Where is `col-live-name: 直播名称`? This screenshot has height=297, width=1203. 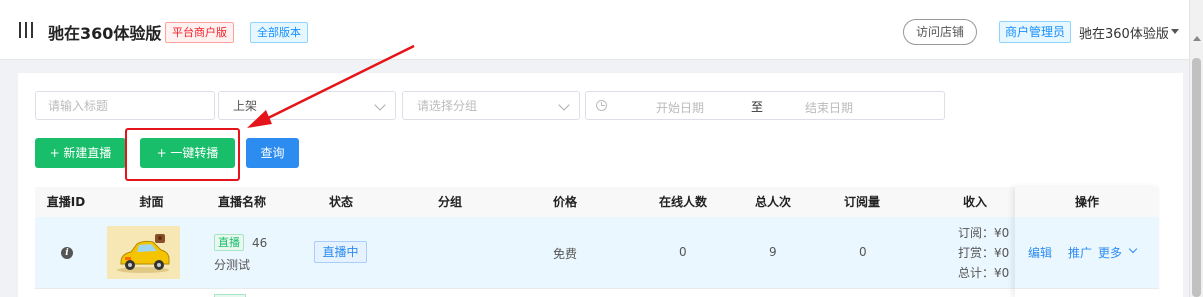
col-live-name: 直播名称 is located at coordinates (241, 202).